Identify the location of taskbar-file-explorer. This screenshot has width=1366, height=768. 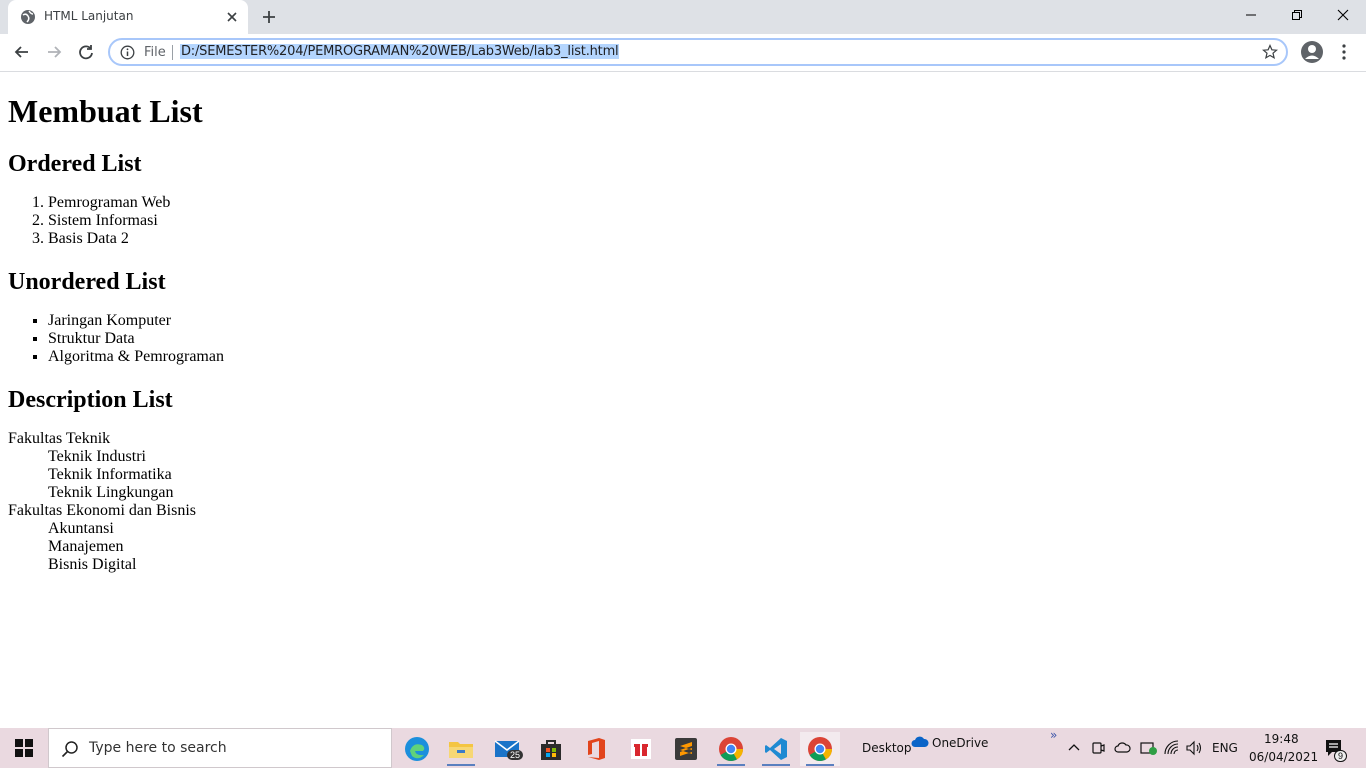
(461, 749).